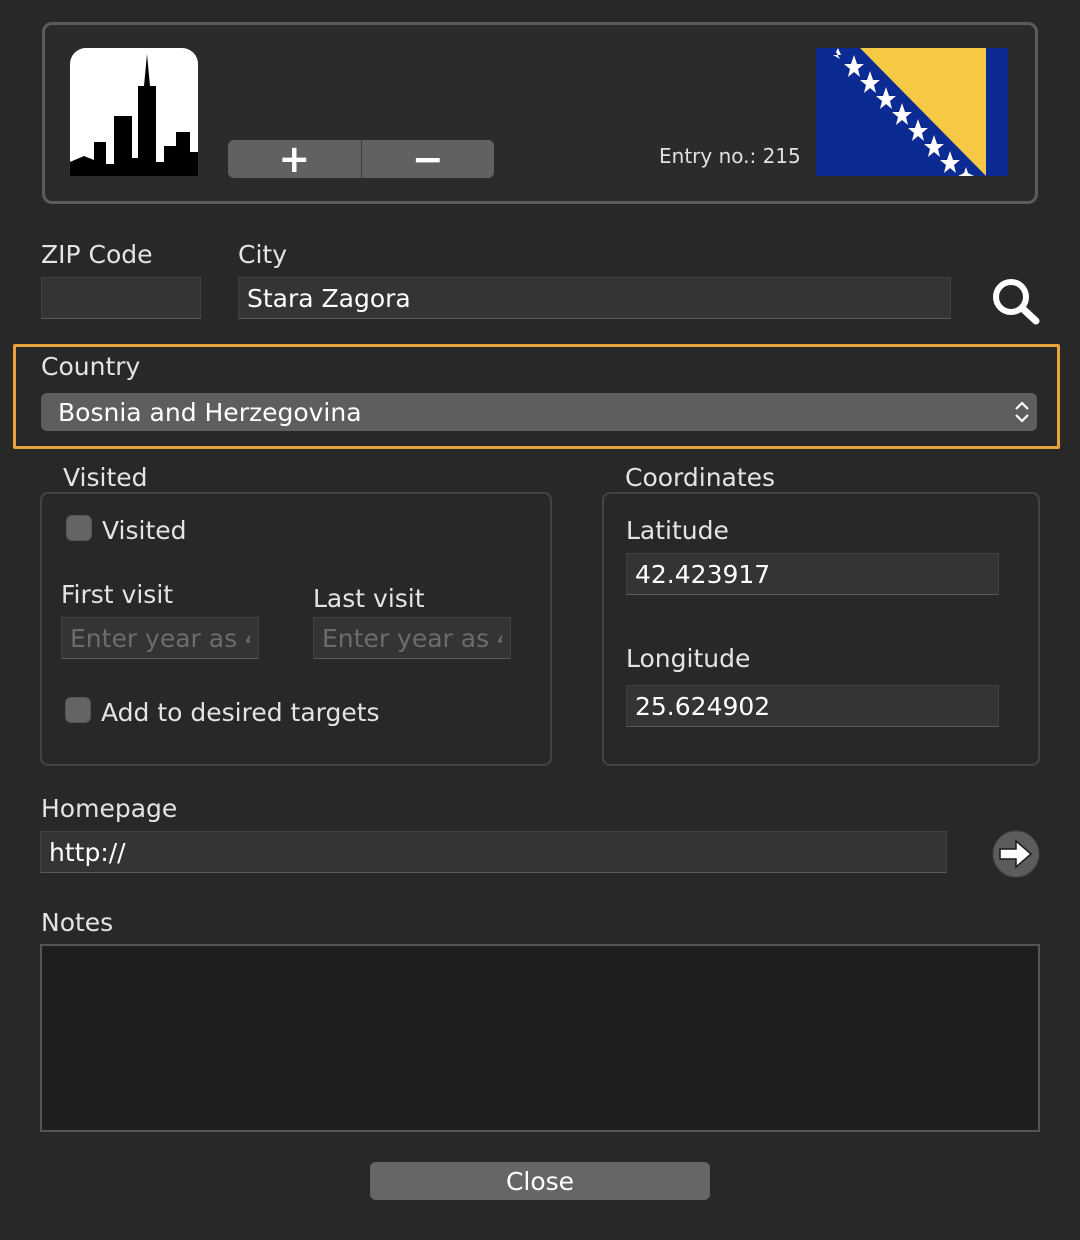 The width and height of the screenshot is (1080, 1240). I want to click on latitude-label: Latitude, so click(677, 530).